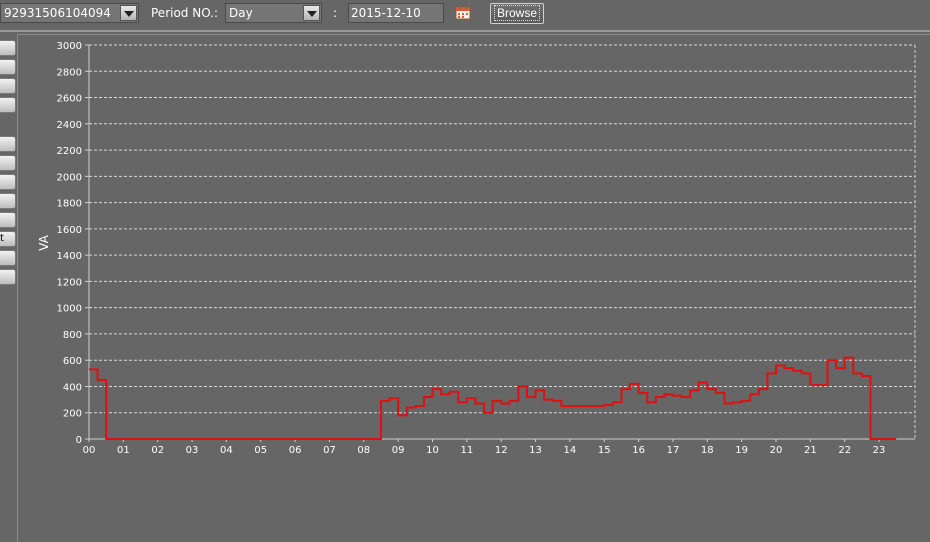  Describe the element at coordinates (260, 450) in the screenshot. I see `x-tick-label: 05` at that location.